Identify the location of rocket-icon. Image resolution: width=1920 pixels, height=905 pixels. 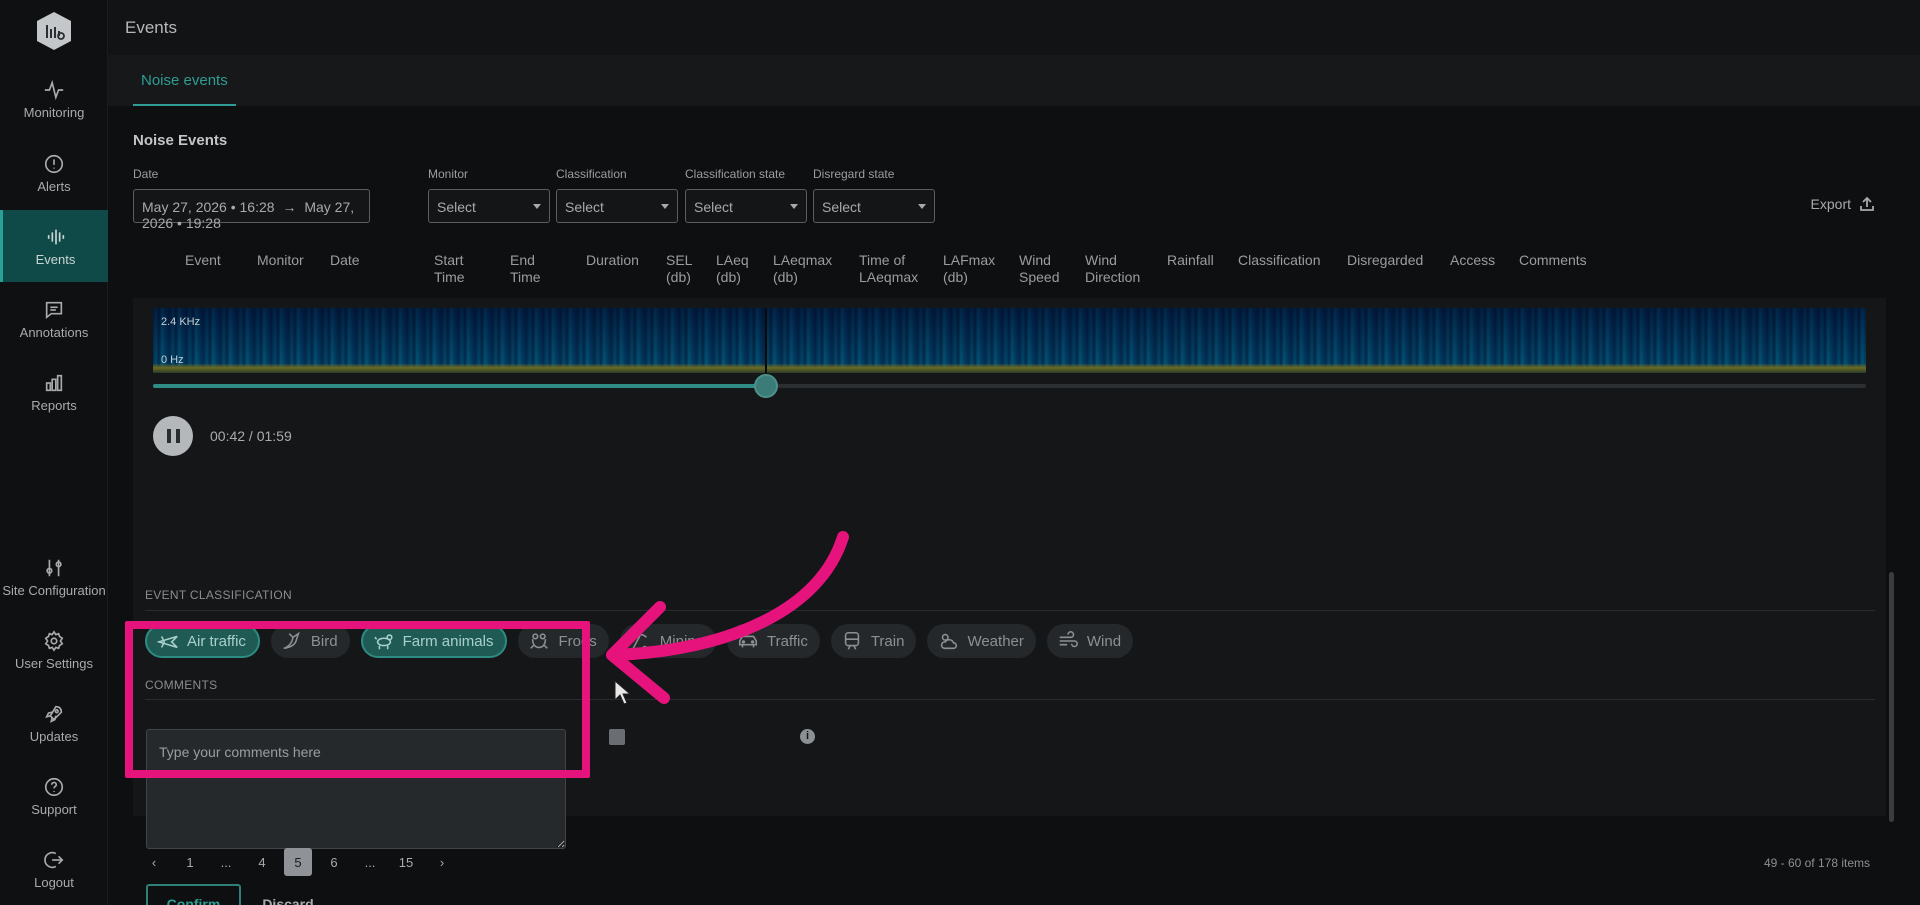
(54, 714).